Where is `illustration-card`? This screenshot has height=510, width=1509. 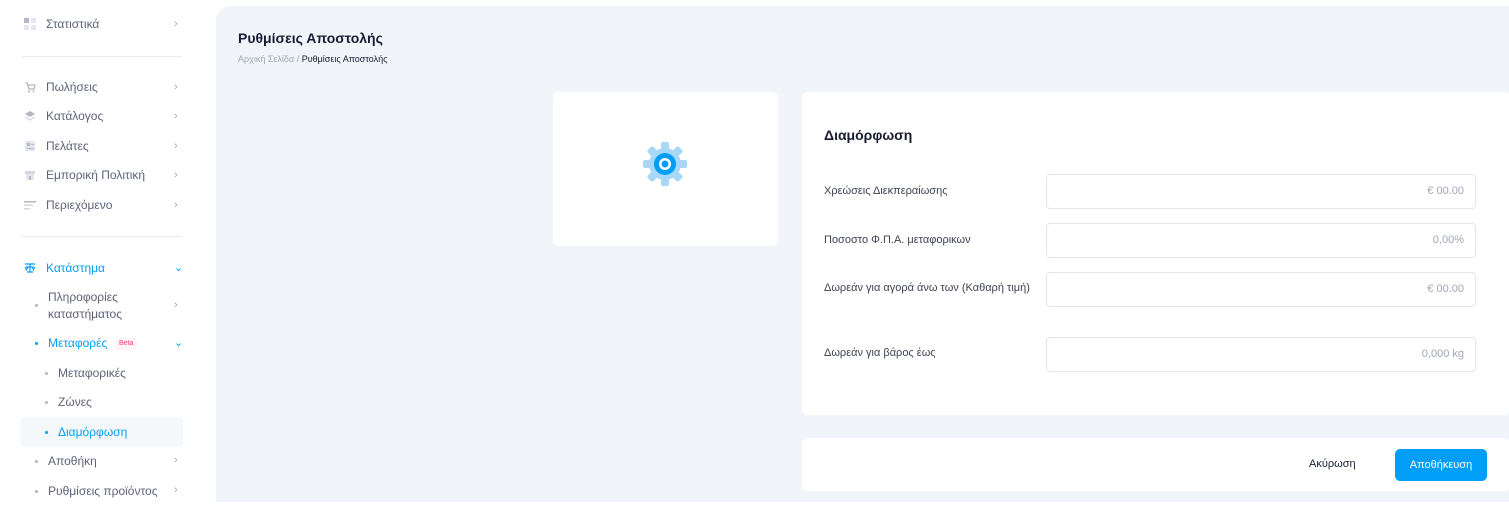
illustration-card is located at coordinates (665, 169).